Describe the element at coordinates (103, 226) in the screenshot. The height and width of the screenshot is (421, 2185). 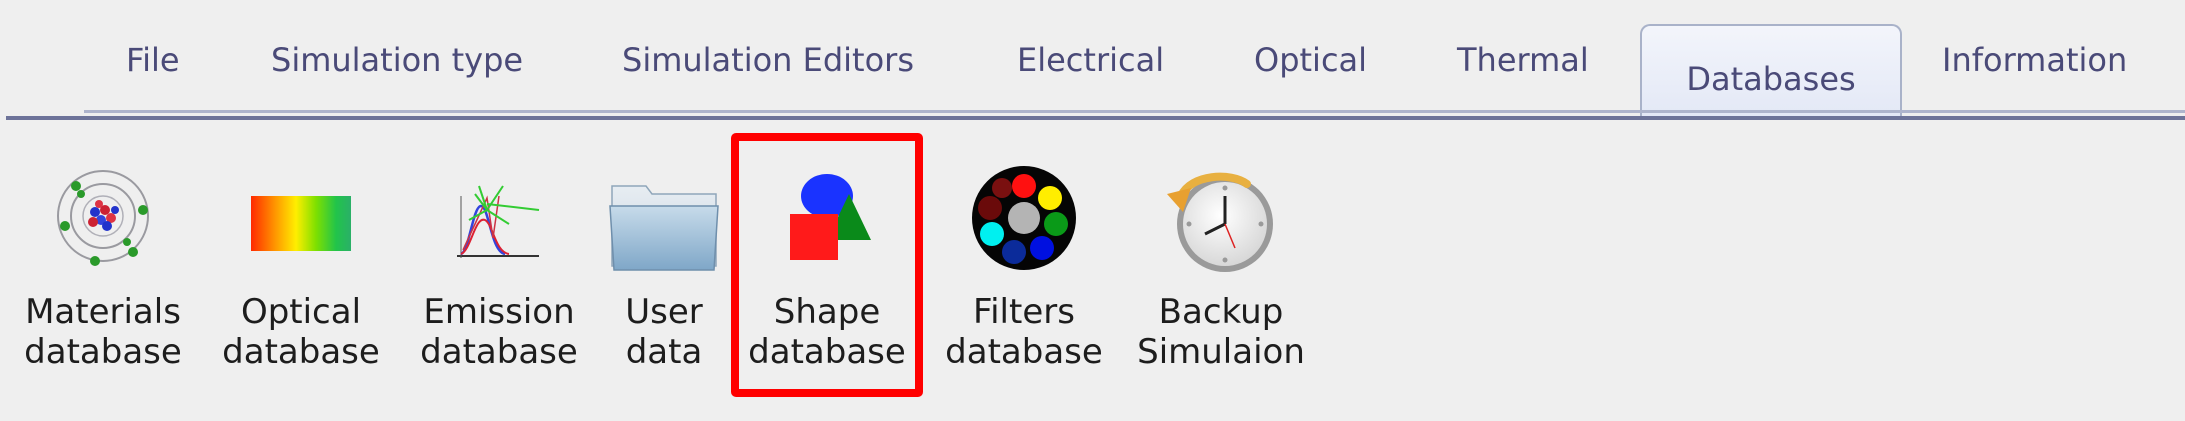
I see `atom-icon` at that location.